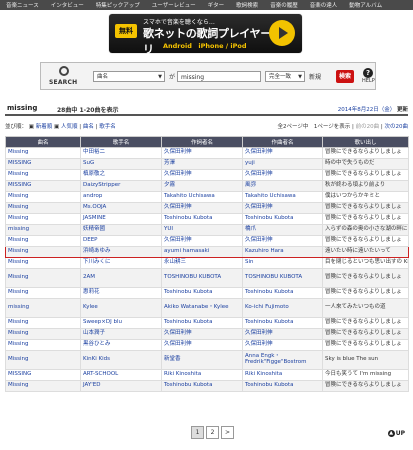 The height and width of the screenshot is (450, 413). I want to click on lyricist-cell: 夕霧, so click(202, 186).